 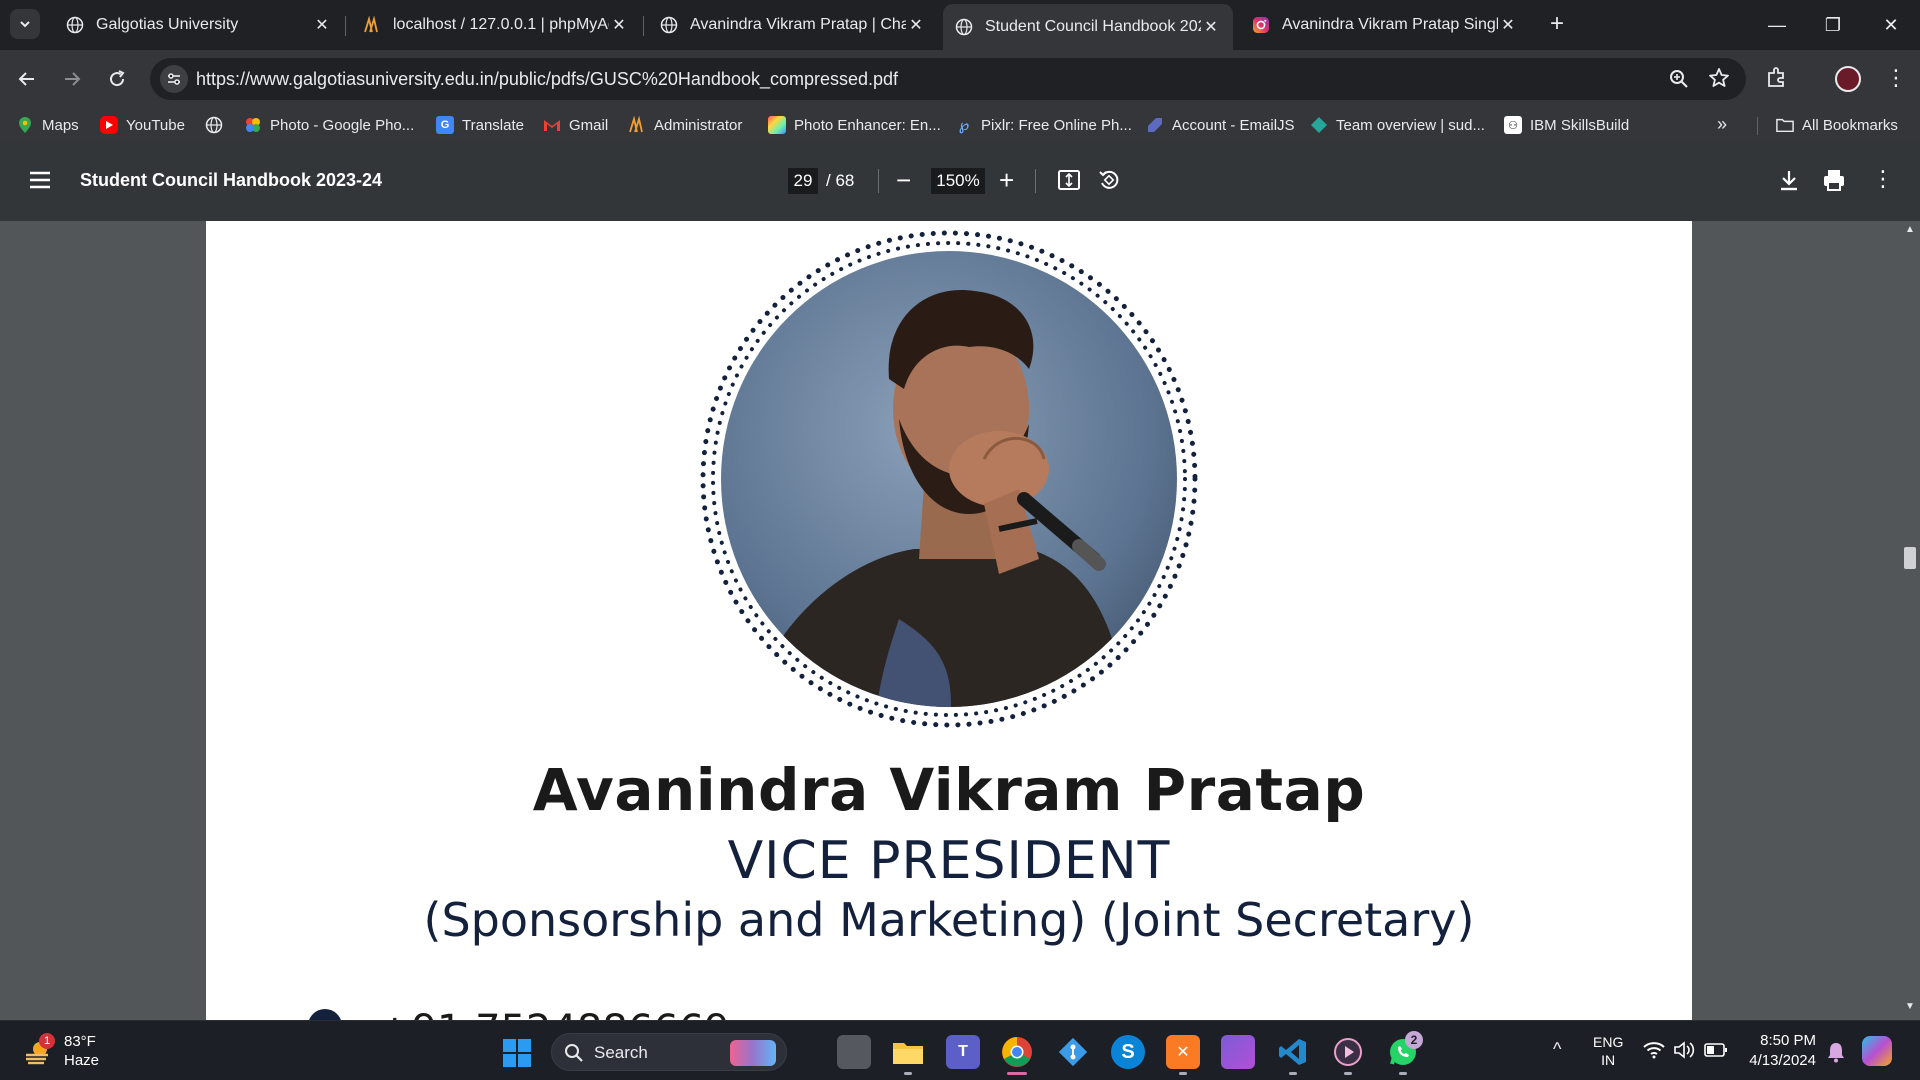 What do you see at coordinates (372, 25) in the screenshot?
I see `phpmyadmin-icon` at bounding box center [372, 25].